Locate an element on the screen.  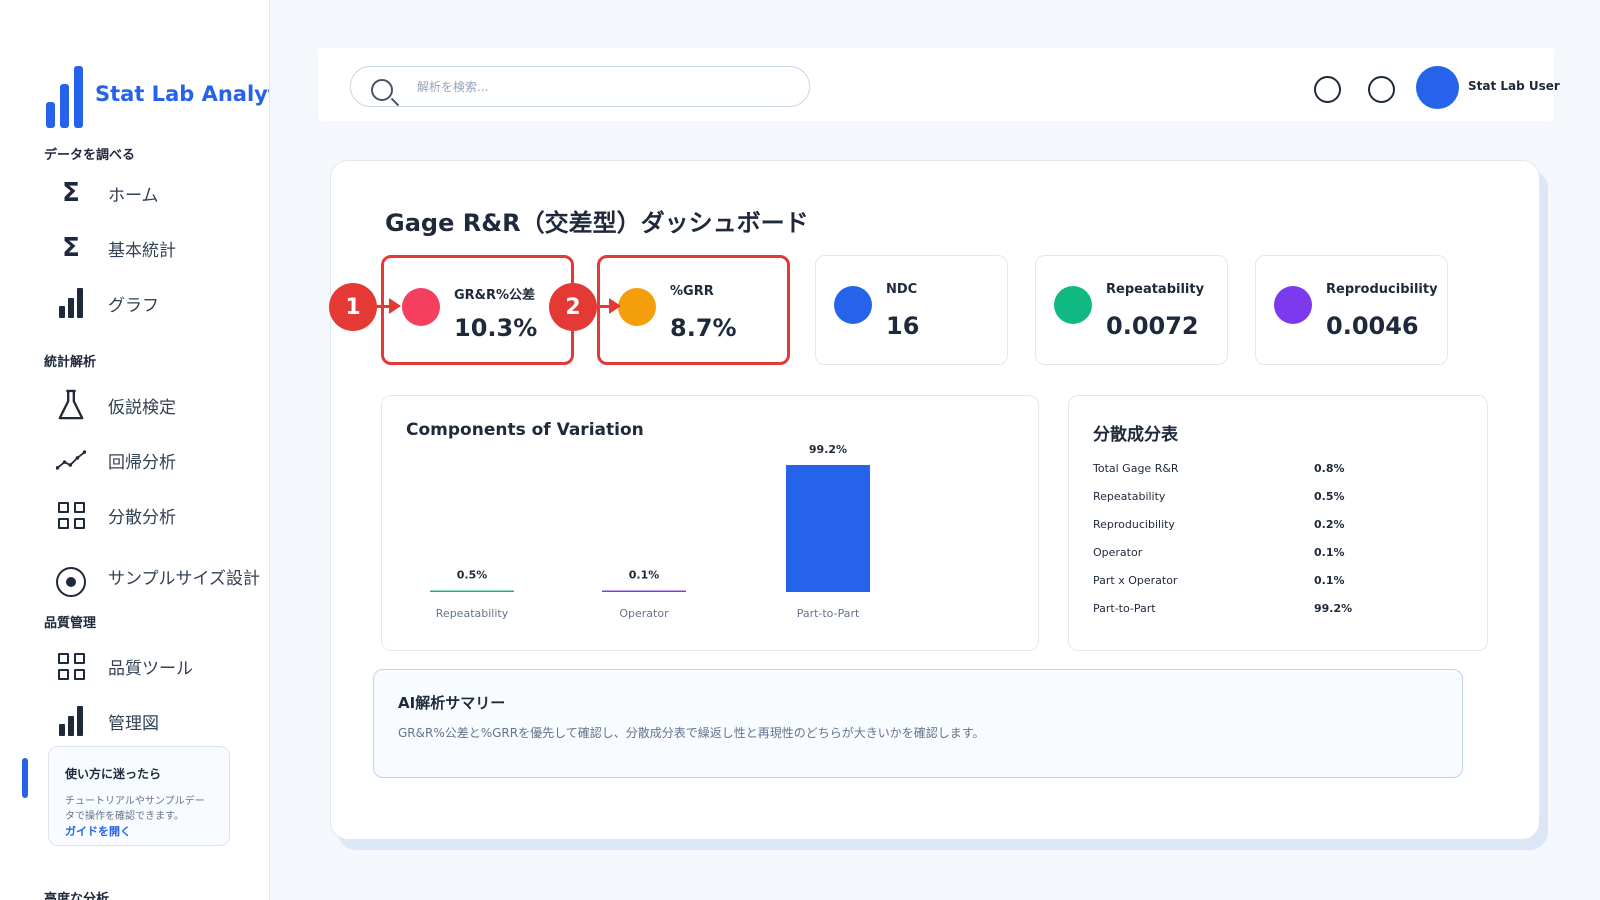
kpi-card-grr-percent: %GRR 8.7% is located at coordinates (693, 310).